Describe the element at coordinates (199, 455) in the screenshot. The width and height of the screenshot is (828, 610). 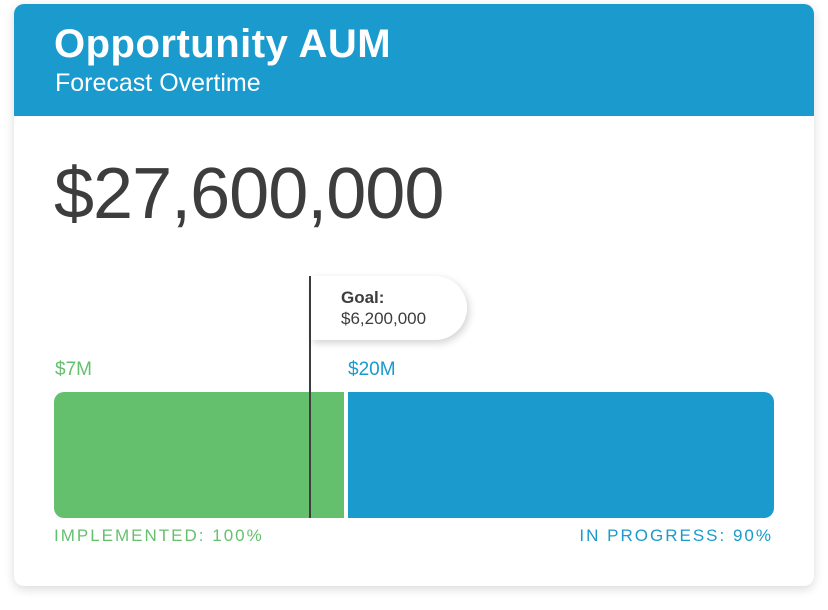
I see `implemented-bar-segment` at that location.